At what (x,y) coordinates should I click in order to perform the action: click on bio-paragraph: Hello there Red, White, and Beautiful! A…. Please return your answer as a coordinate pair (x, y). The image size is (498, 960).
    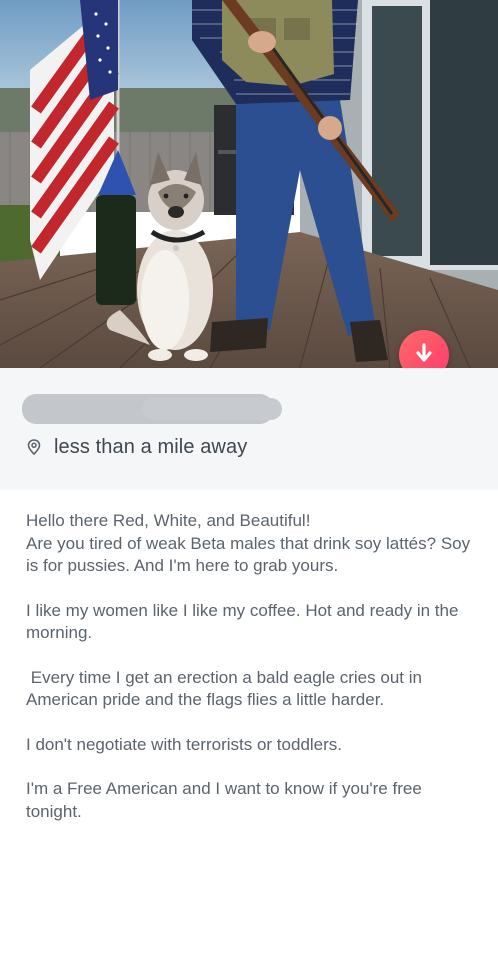
    Looking at the image, I should click on (248, 543).